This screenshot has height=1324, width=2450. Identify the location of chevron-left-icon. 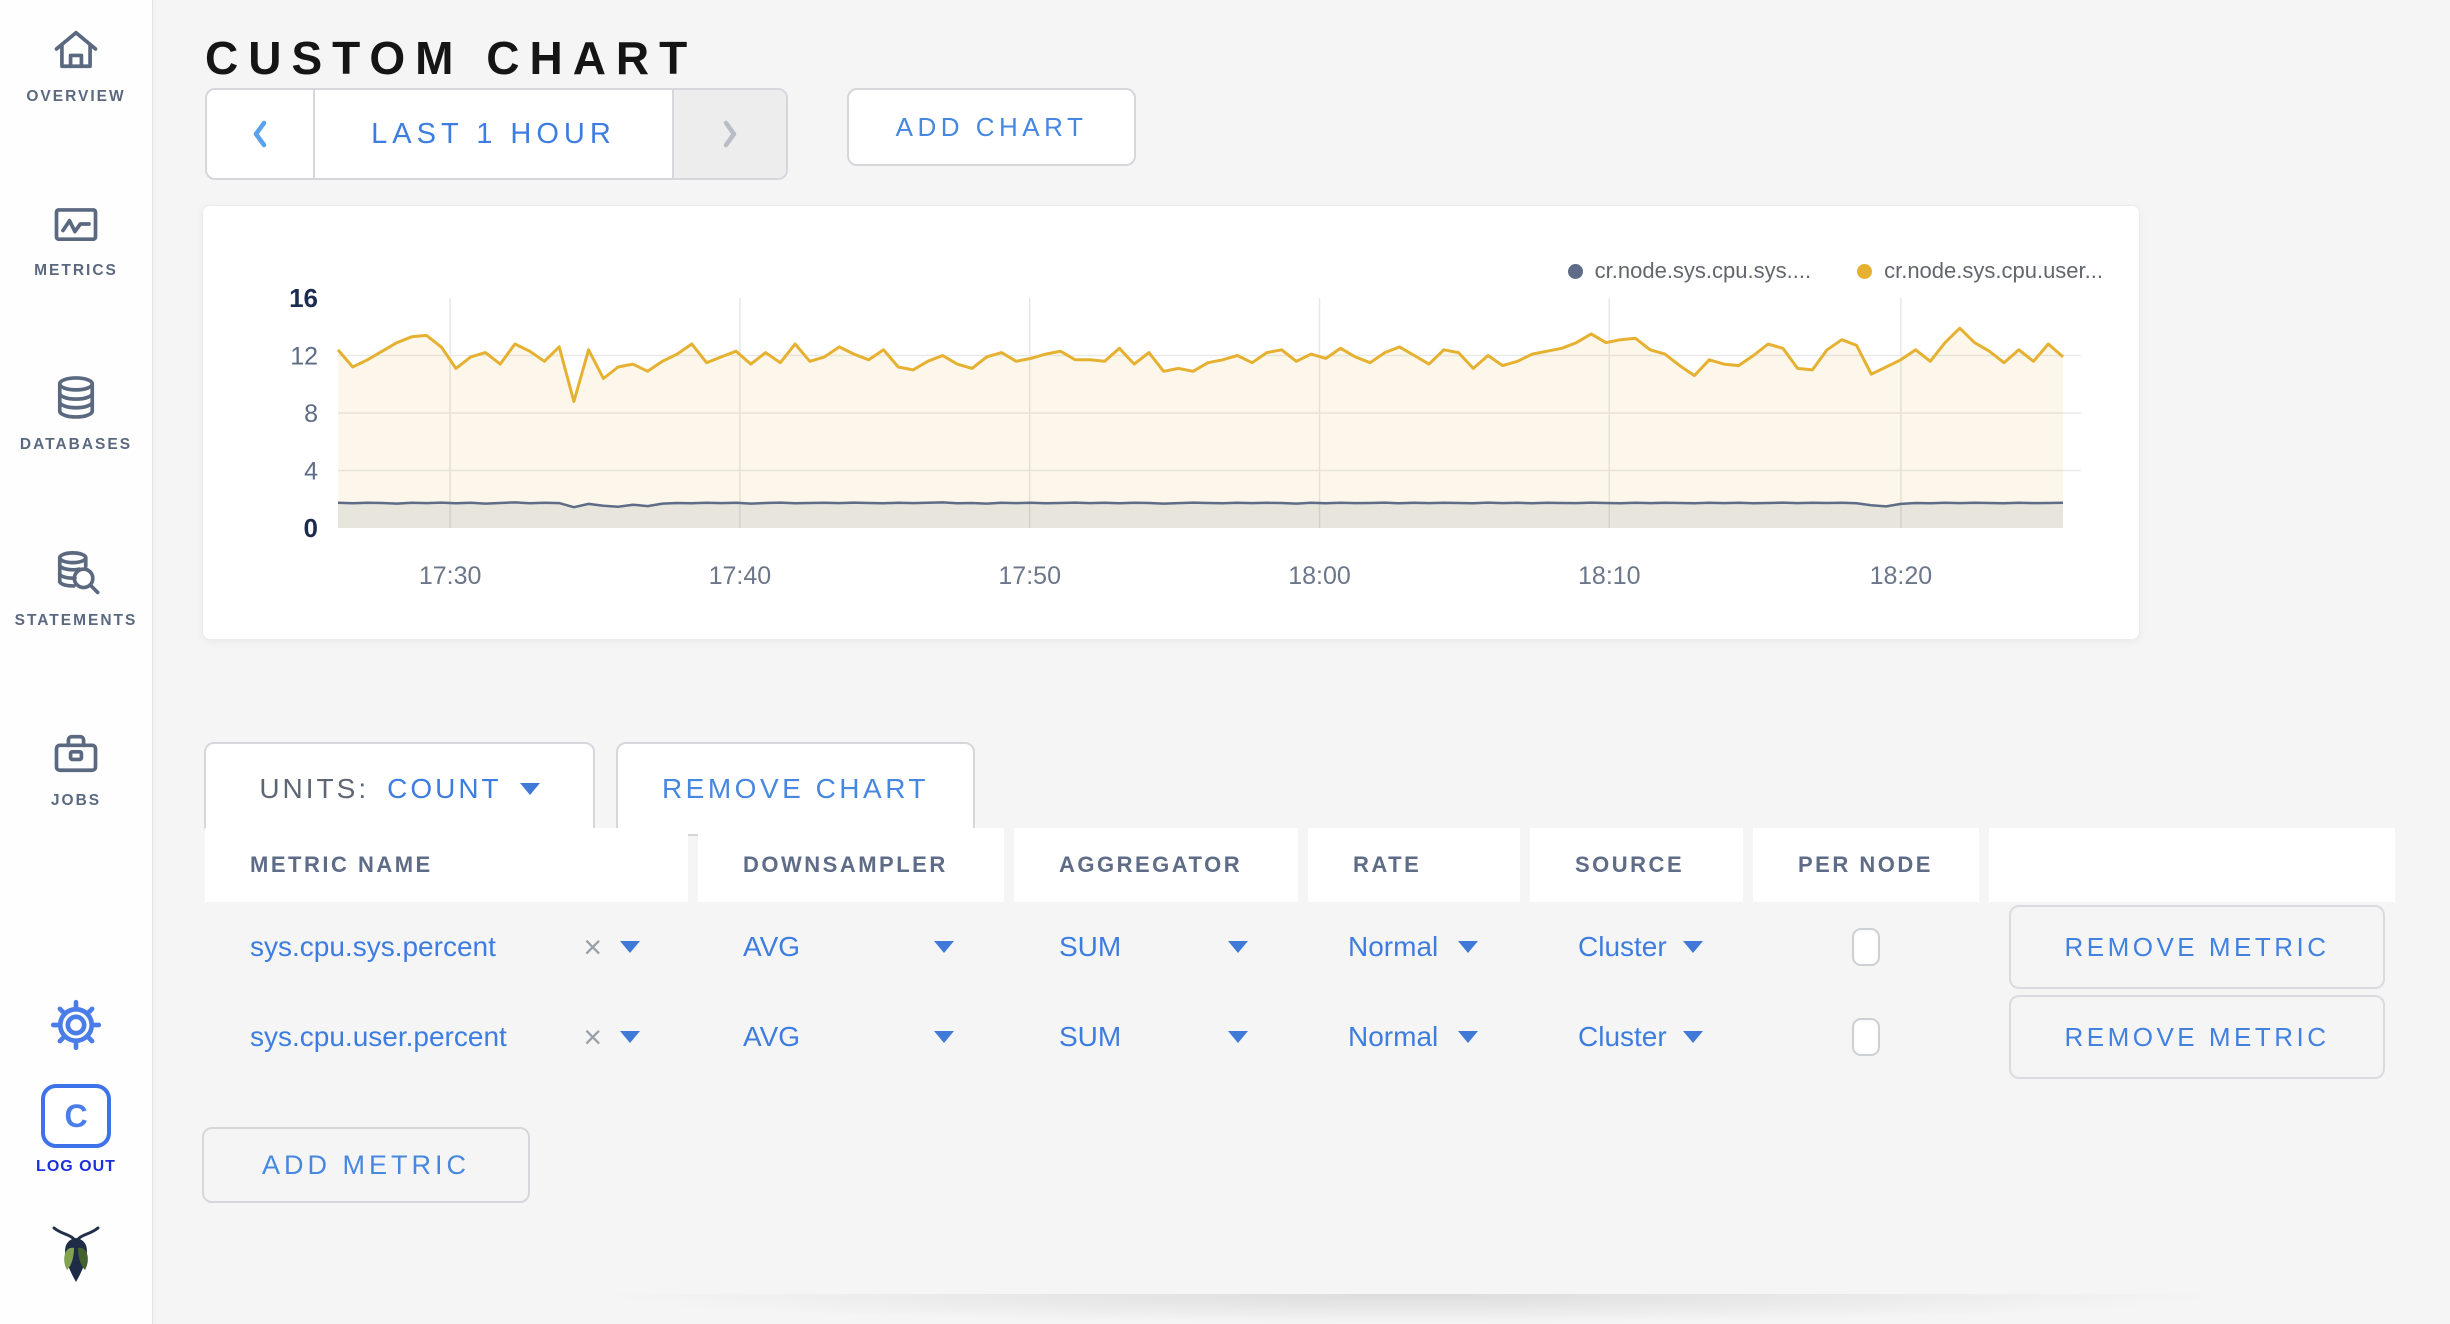
(260, 134).